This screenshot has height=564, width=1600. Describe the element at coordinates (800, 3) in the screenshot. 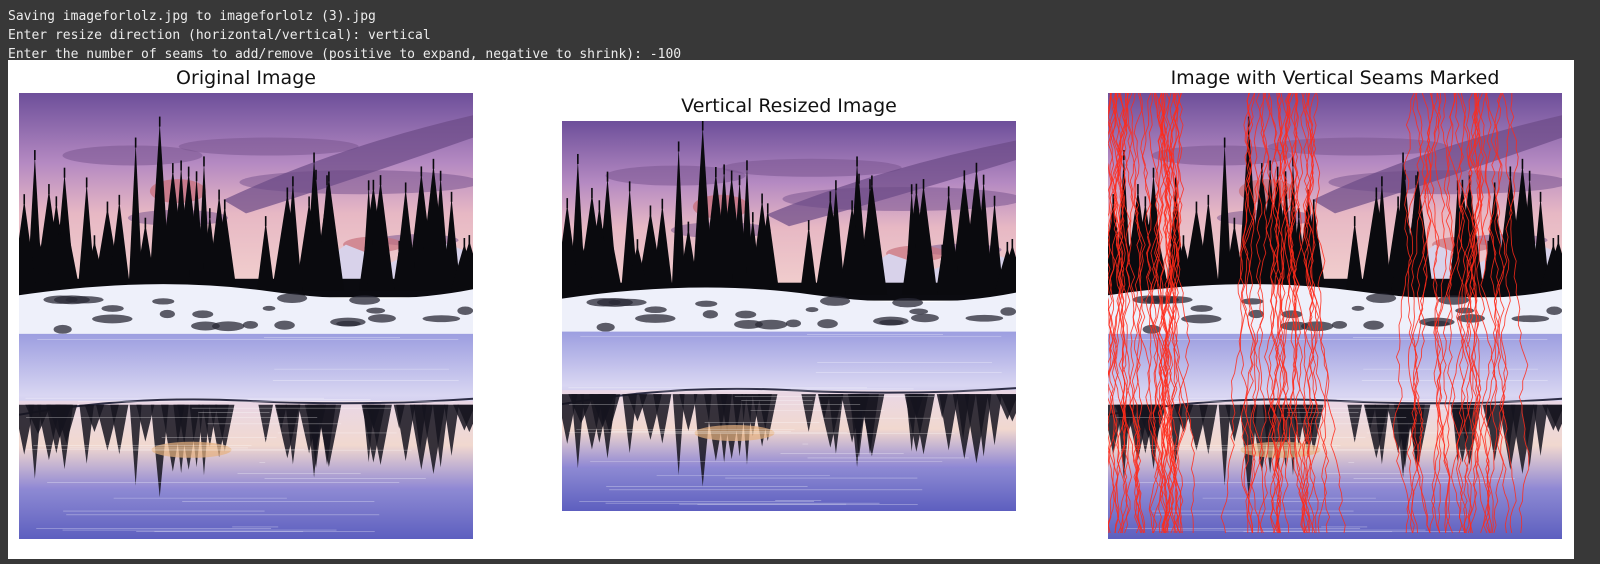

I see `console-line-cropped` at that location.